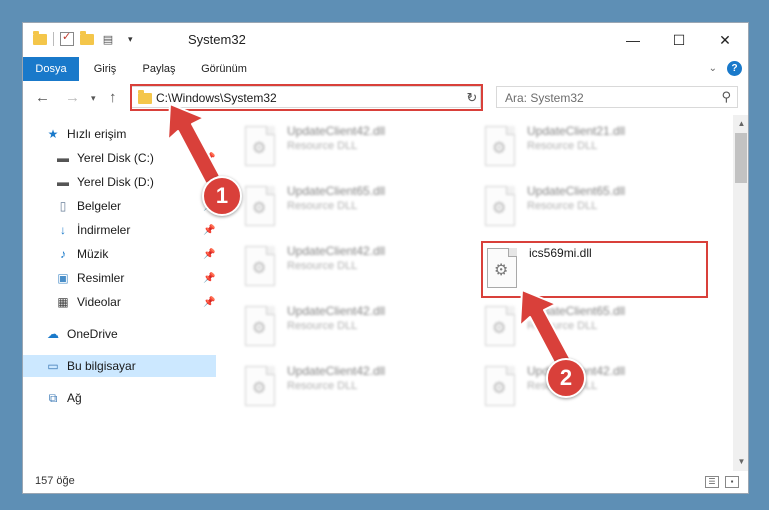 Image resolution: width=769 pixels, height=510 pixels. What do you see at coordinates (53, 39) in the screenshot?
I see `toolbar-separator` at bounding box center [53, 39].